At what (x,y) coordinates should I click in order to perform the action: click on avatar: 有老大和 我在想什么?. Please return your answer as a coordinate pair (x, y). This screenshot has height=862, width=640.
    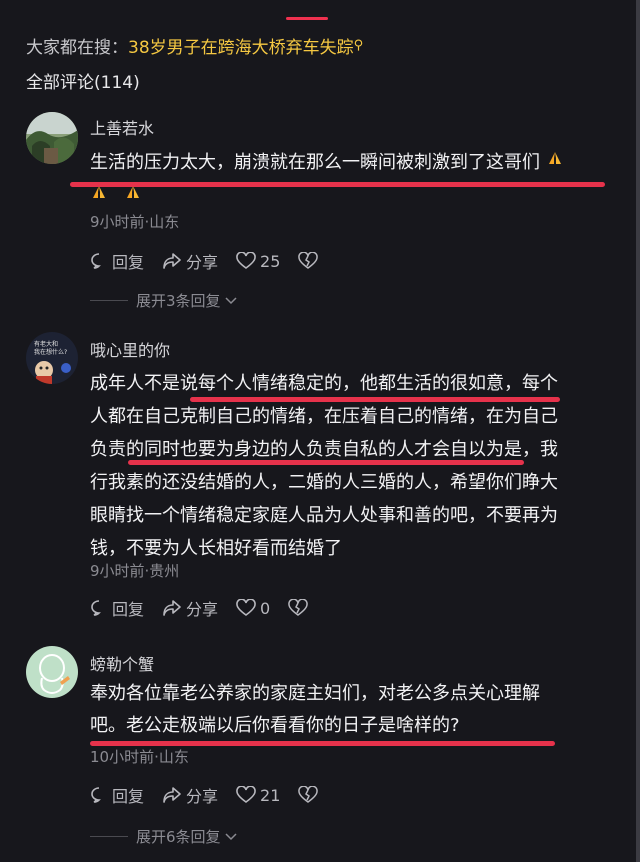
    Looking at the image, I should click on (52, 358).